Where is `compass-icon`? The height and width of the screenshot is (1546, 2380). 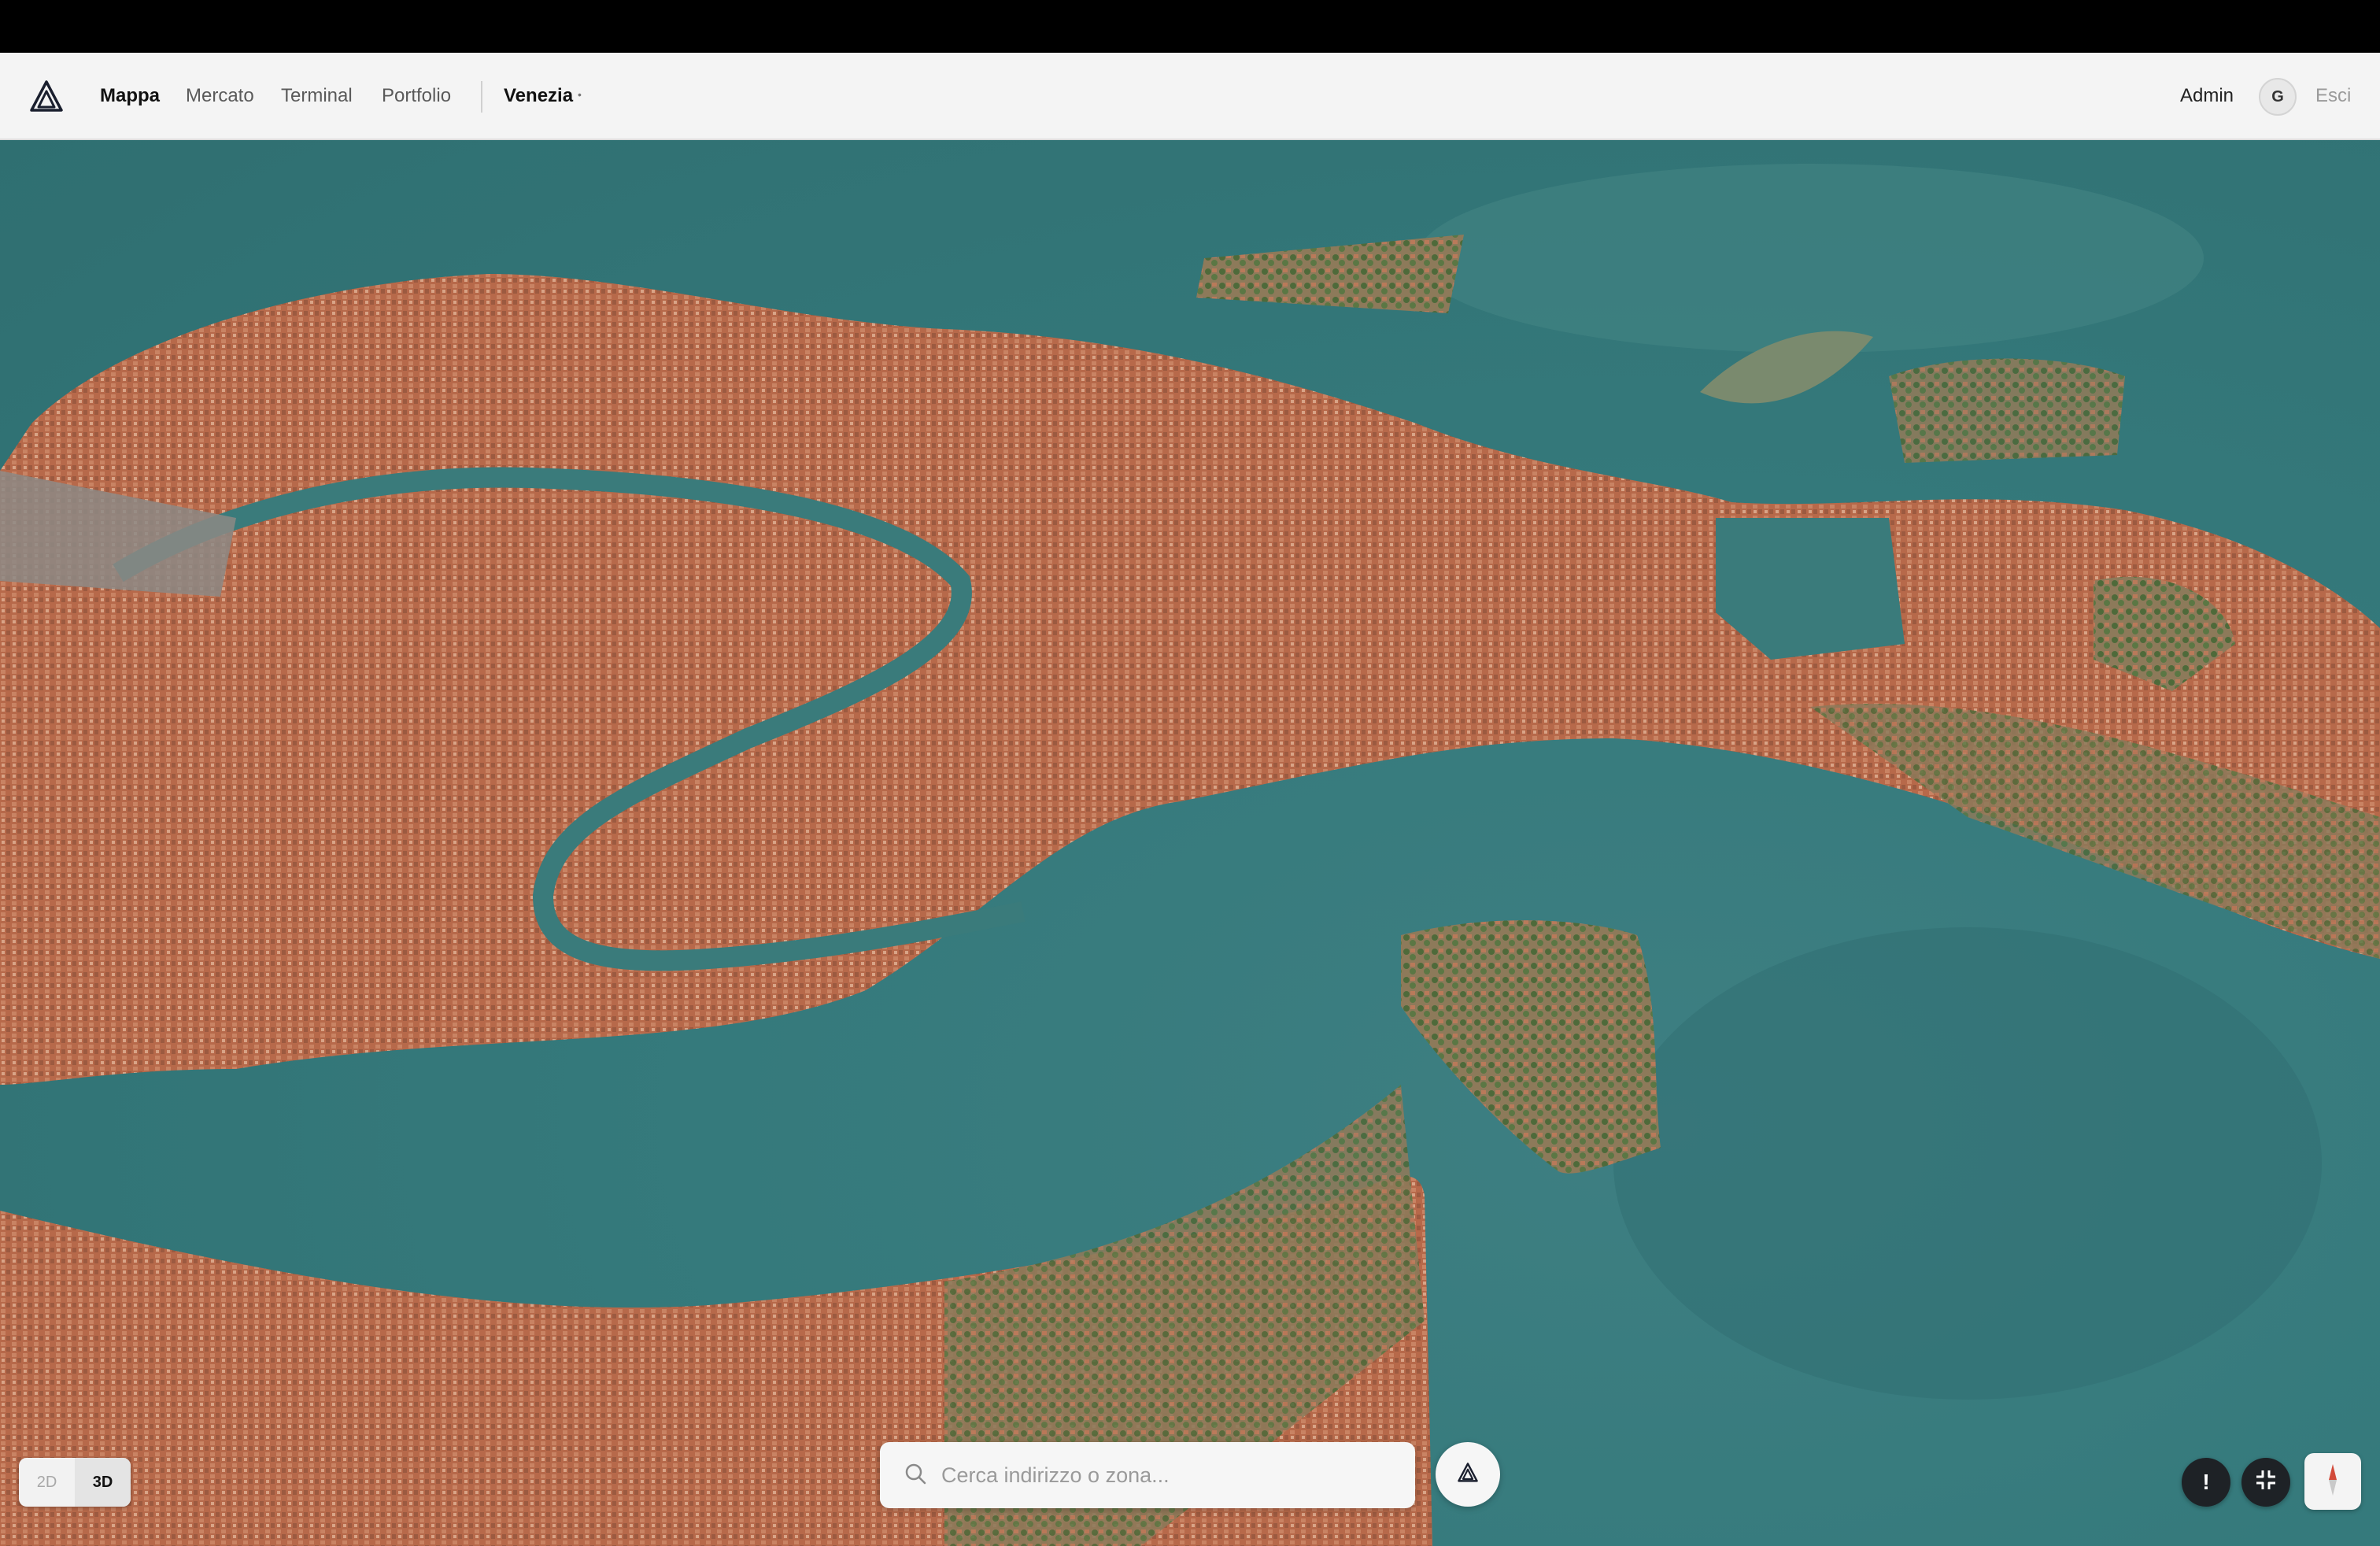 compass-icon is located at coordinates (2333, 1482).